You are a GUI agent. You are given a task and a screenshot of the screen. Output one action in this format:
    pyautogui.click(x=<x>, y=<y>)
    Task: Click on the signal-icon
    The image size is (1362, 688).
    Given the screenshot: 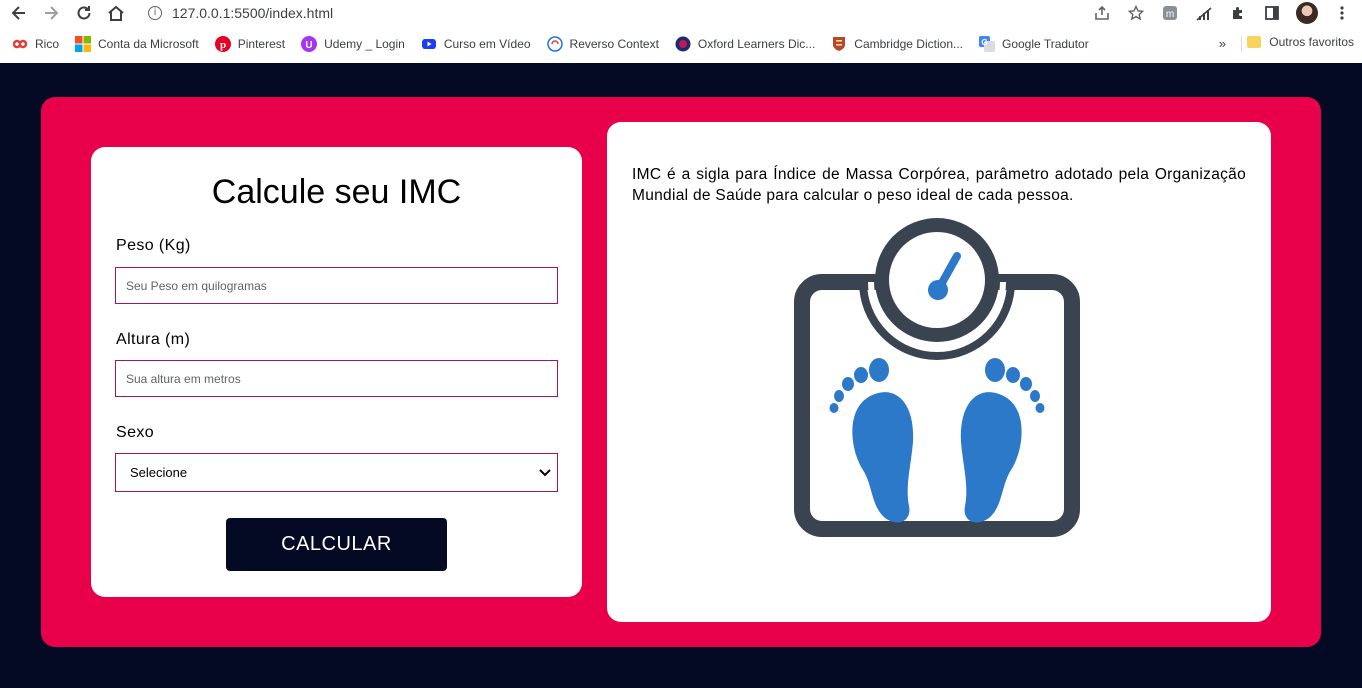 What is the action you would take?
    pyautogui.click(x=1204, y=13)
    